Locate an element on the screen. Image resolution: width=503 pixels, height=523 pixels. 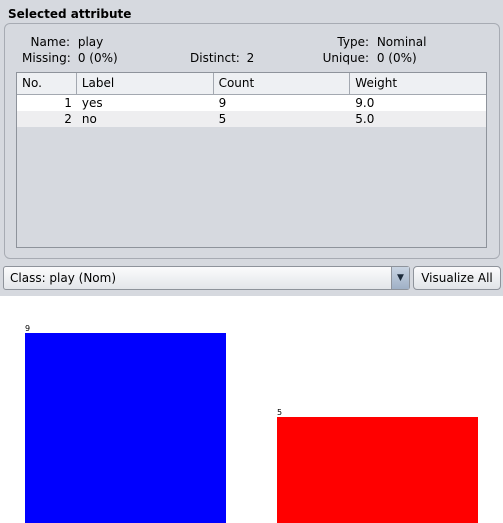
type-label: Type: is located at coordinates (353, 42).